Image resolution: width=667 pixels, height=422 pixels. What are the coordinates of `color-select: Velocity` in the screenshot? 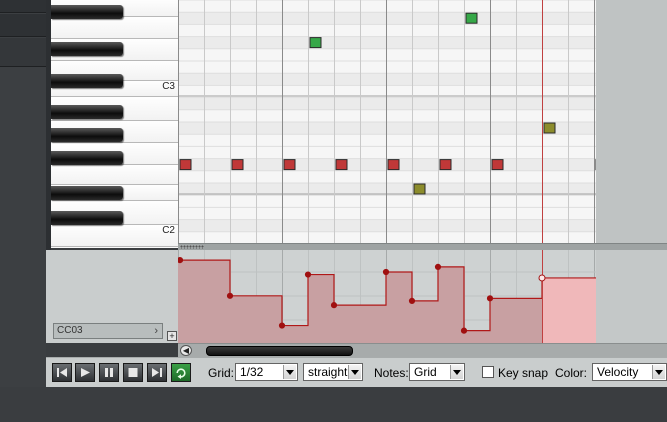 It's located at (629, 372).